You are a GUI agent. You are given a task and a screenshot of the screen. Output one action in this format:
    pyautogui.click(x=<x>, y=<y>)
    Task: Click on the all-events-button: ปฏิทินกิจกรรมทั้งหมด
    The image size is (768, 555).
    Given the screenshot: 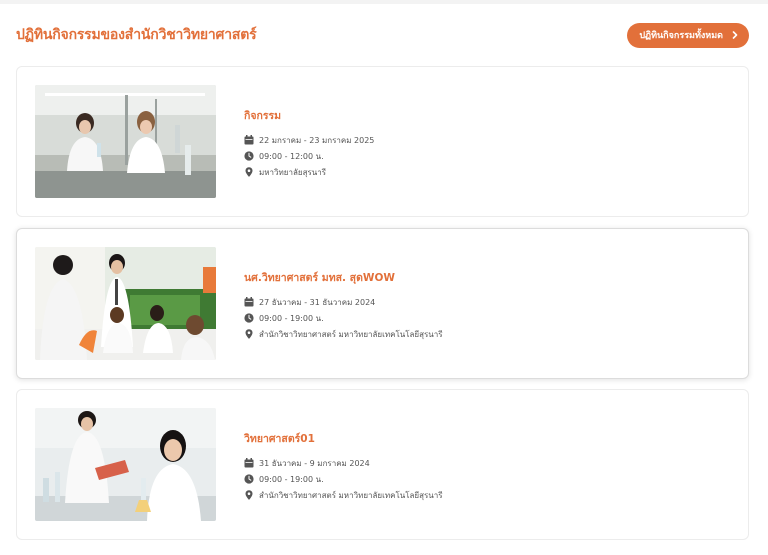 What is the action you would take?
    pyautogui.click(x=688, y=35)
    